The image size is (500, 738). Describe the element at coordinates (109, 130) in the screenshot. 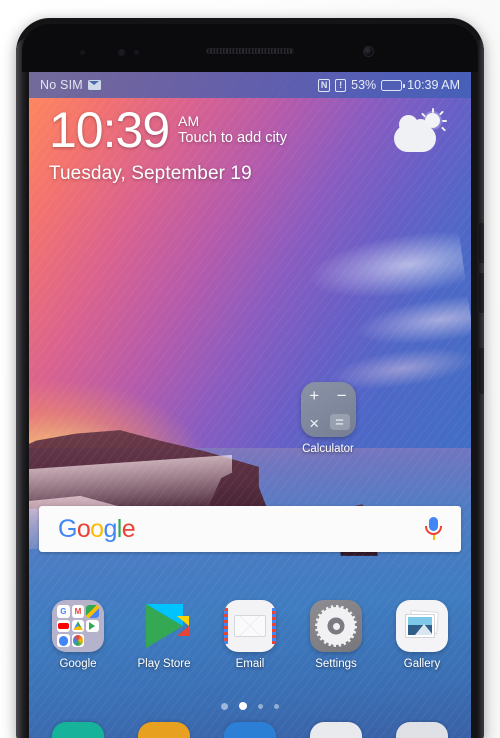

I see `clock-time: 10:39` at that location.